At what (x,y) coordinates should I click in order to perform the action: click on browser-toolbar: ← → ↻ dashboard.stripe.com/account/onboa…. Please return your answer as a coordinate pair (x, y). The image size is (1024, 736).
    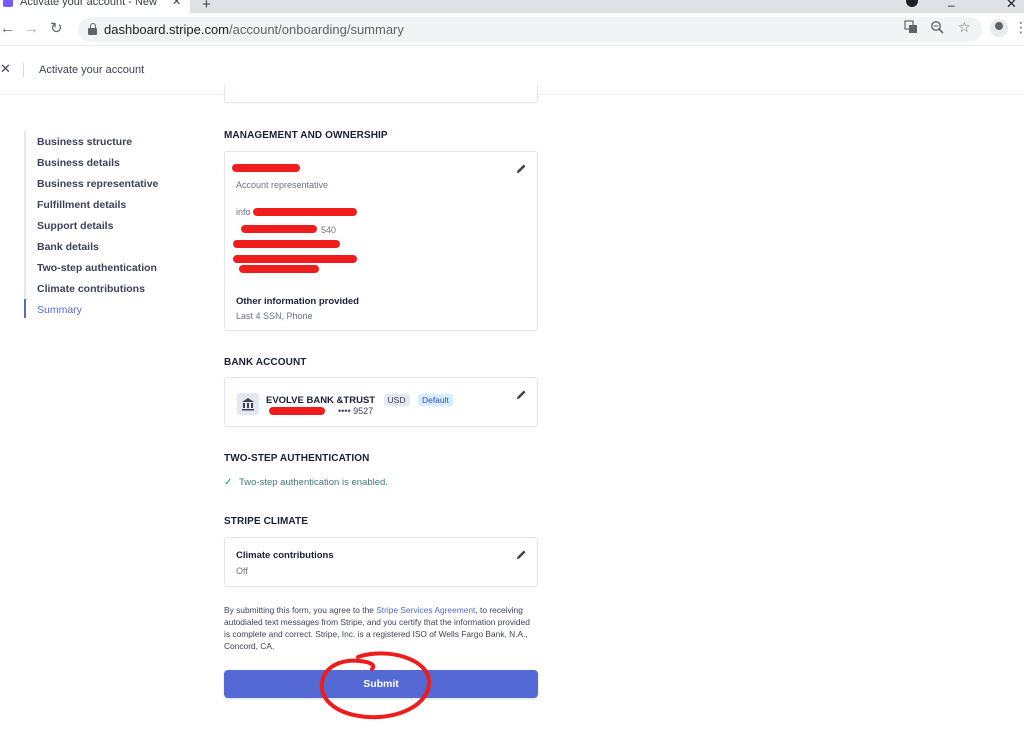
    Looking at the image, I should click on (512, 29).